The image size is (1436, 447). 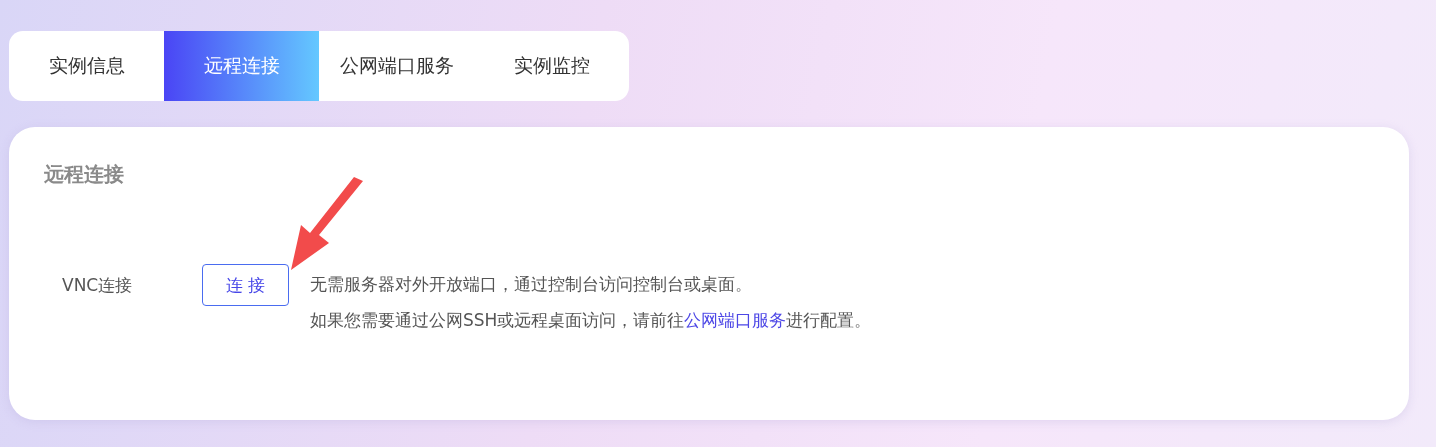 I want to click on connect-button: 连 接, so click(x=245, y=285).